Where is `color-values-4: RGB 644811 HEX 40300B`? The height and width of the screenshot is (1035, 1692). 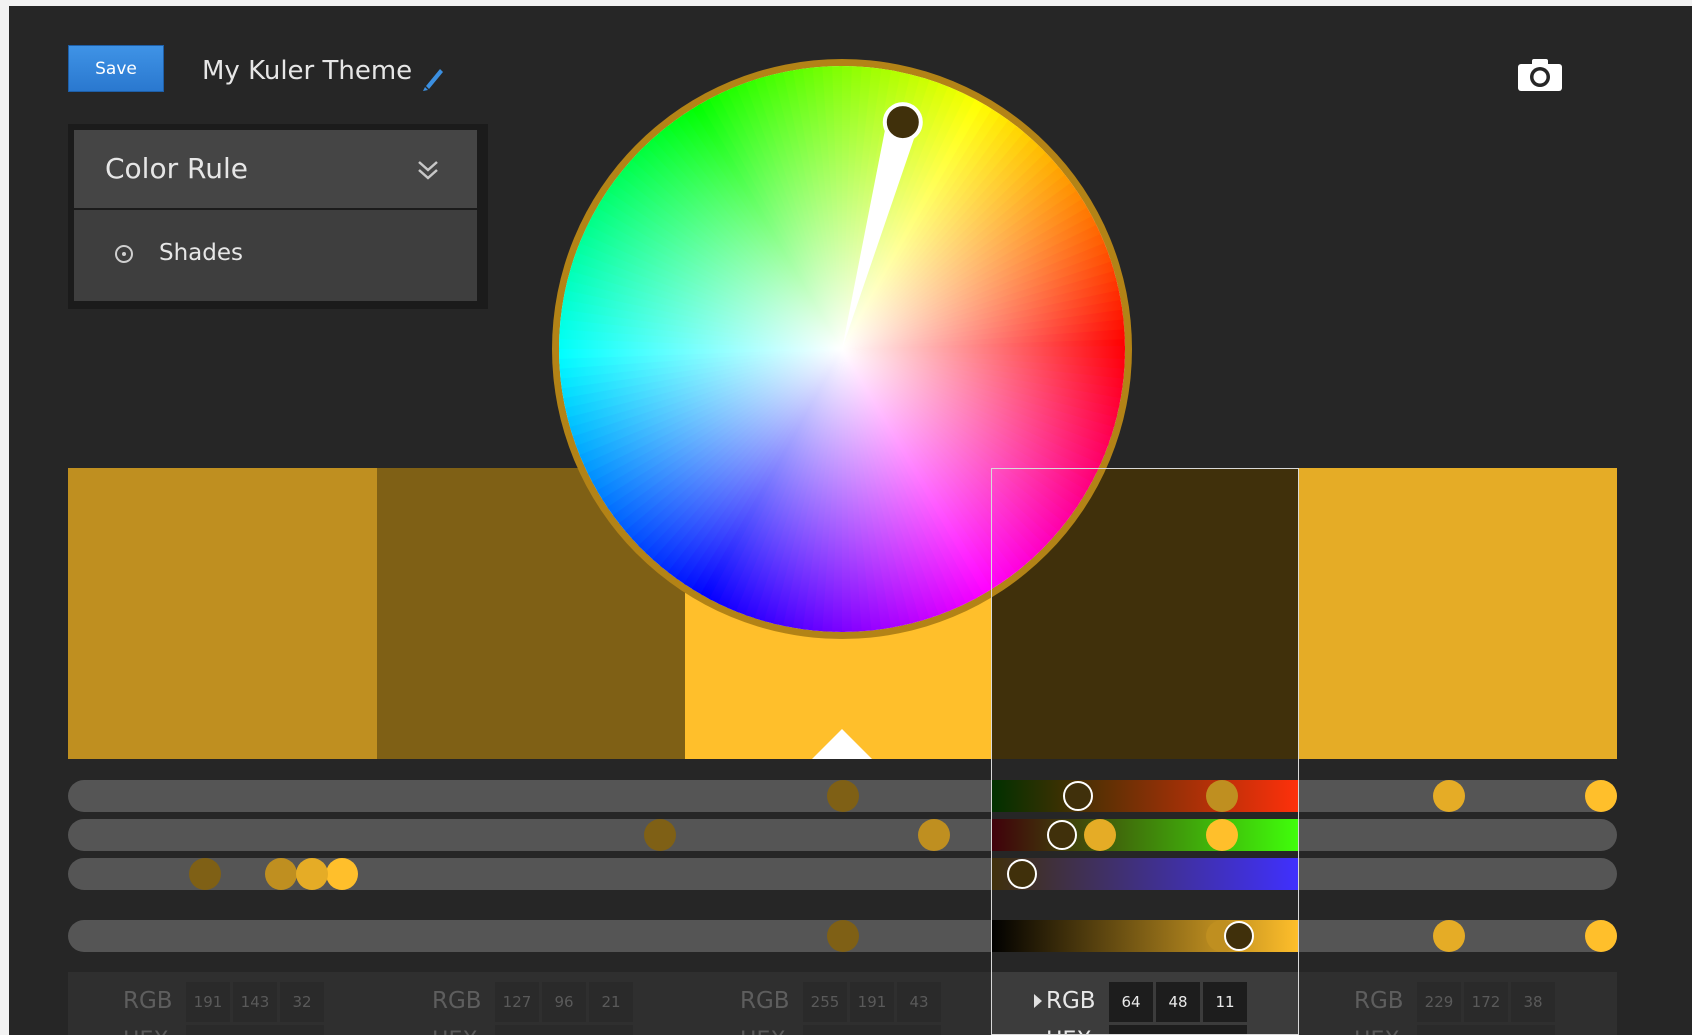
color-values-4: RGB 644811 HEX 40300B is located at coordinates (1145, 1003).